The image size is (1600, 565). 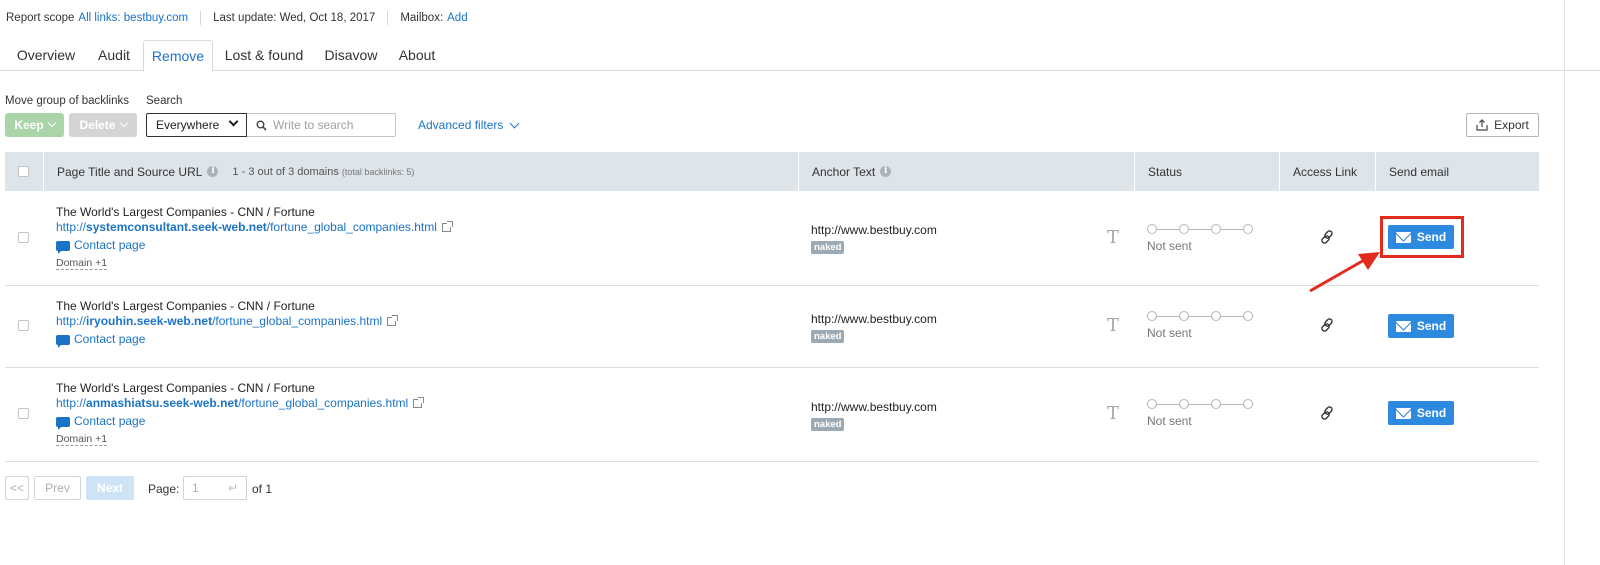 I want to click on select-all-checkbox, so click(x=23, y=171).